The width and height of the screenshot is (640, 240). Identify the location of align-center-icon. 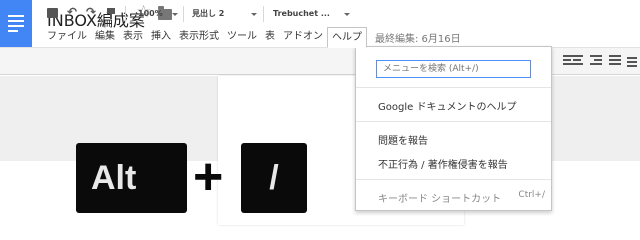
(577, 60).